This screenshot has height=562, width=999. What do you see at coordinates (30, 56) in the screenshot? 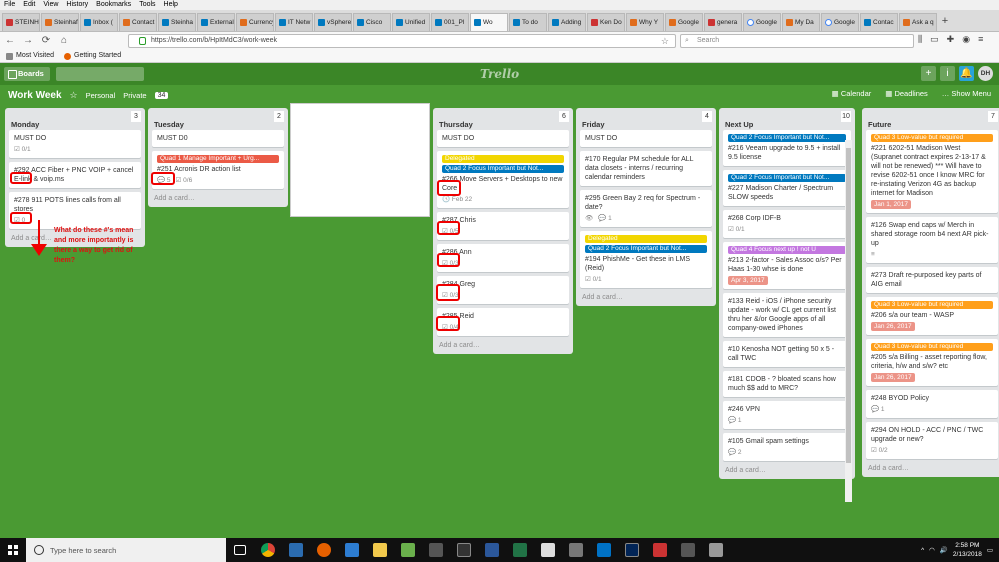
I see `bookmark-most-visited: Most Visited` at bounding box center [30, 56].